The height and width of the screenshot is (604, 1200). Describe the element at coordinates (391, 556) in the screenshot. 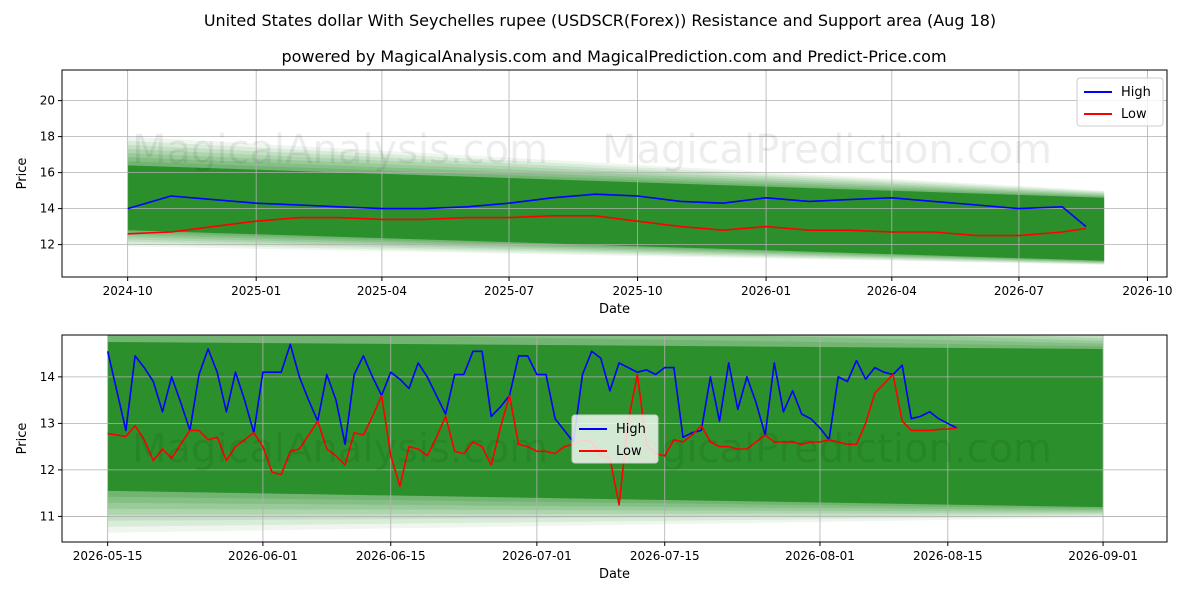

I see `x-tick-label: 2026-06-15` at that location.